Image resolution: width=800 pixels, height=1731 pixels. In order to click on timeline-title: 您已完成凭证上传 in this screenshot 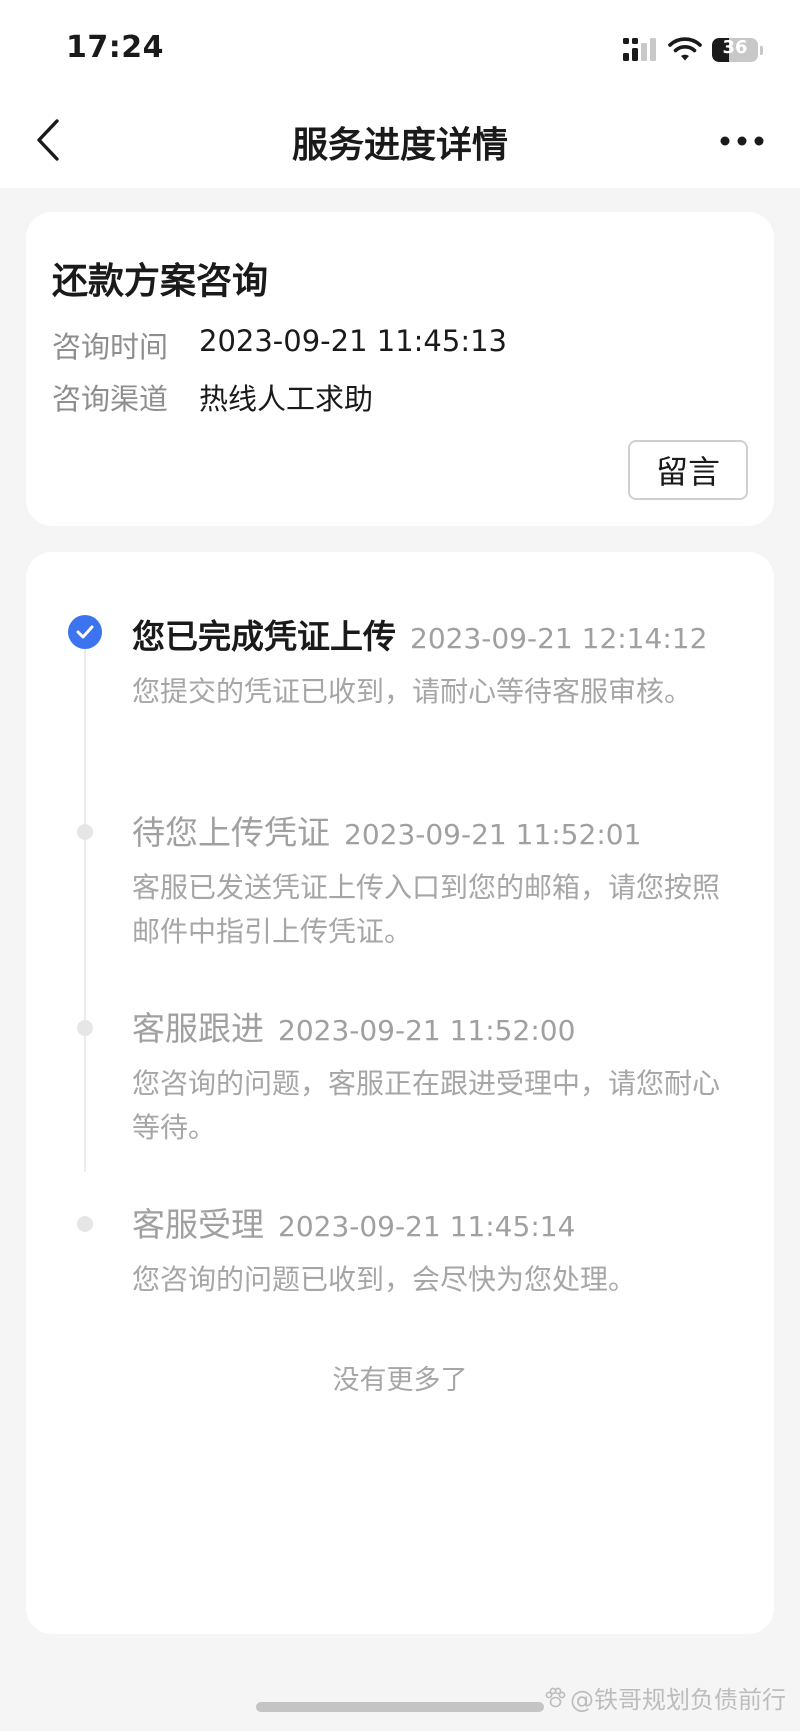, I will do `click(264, 636)`.